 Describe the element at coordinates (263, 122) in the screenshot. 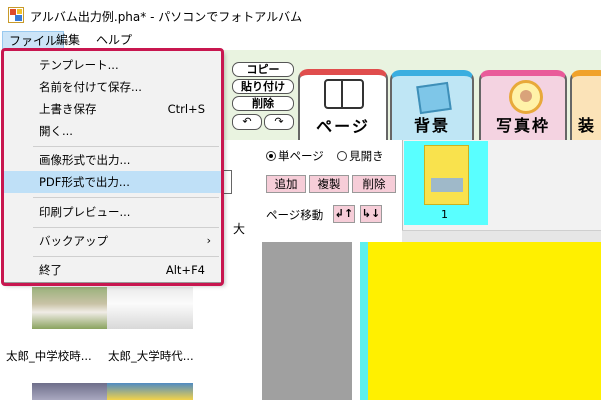

I see `undo-redo-group: ↶ ↷` at that location.